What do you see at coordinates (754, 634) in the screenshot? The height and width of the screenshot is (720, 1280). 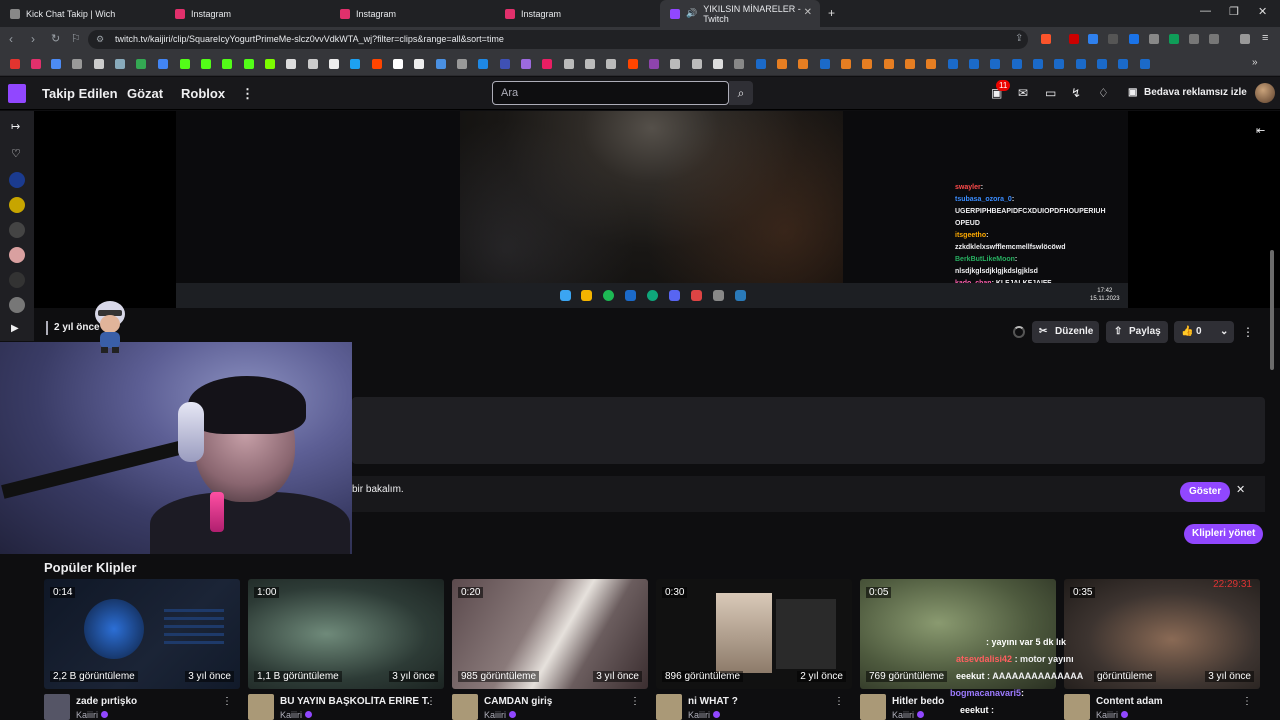 I see `clip-thumbnail: 0:30 896 görüntüleme 2 yıl önce` at bounding box center [754, 634].